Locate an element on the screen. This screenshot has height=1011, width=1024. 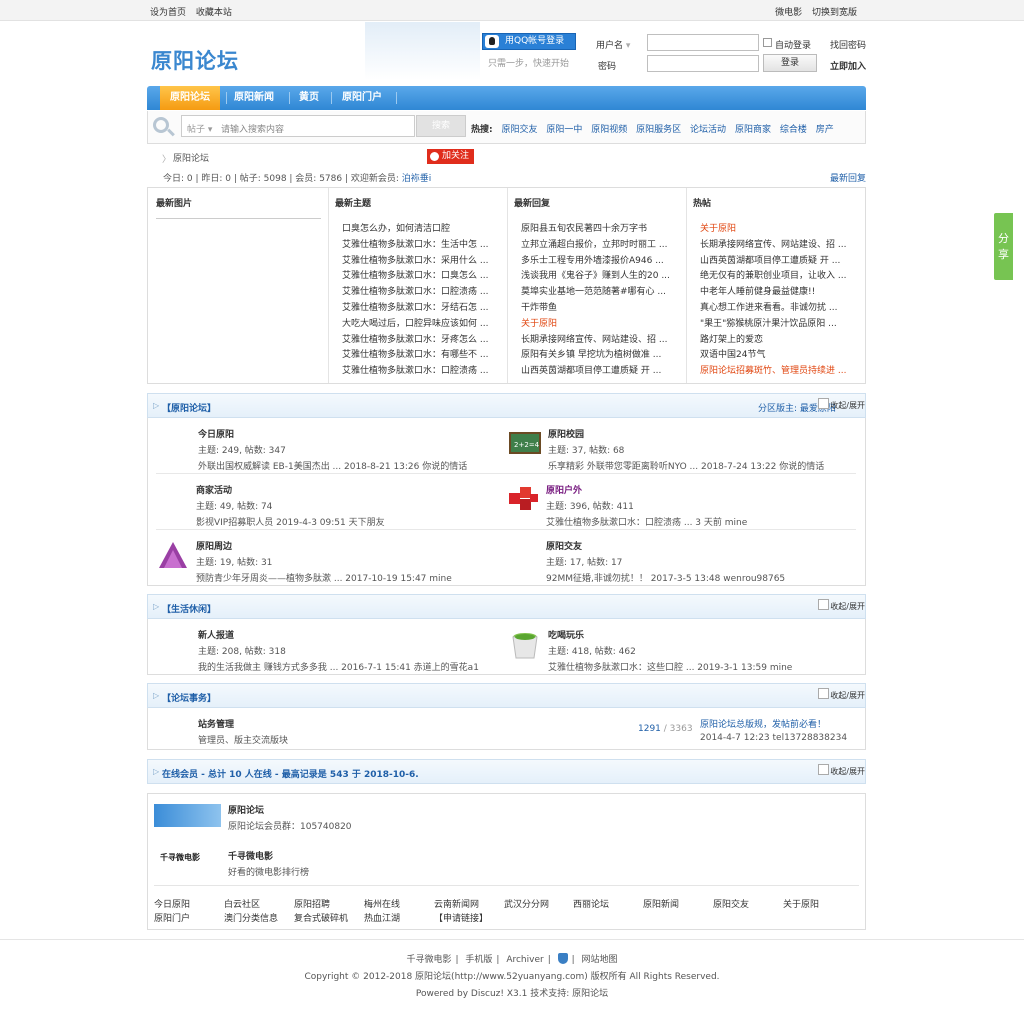
text-link: 热血江湖 is located at coordinates (382, 917).